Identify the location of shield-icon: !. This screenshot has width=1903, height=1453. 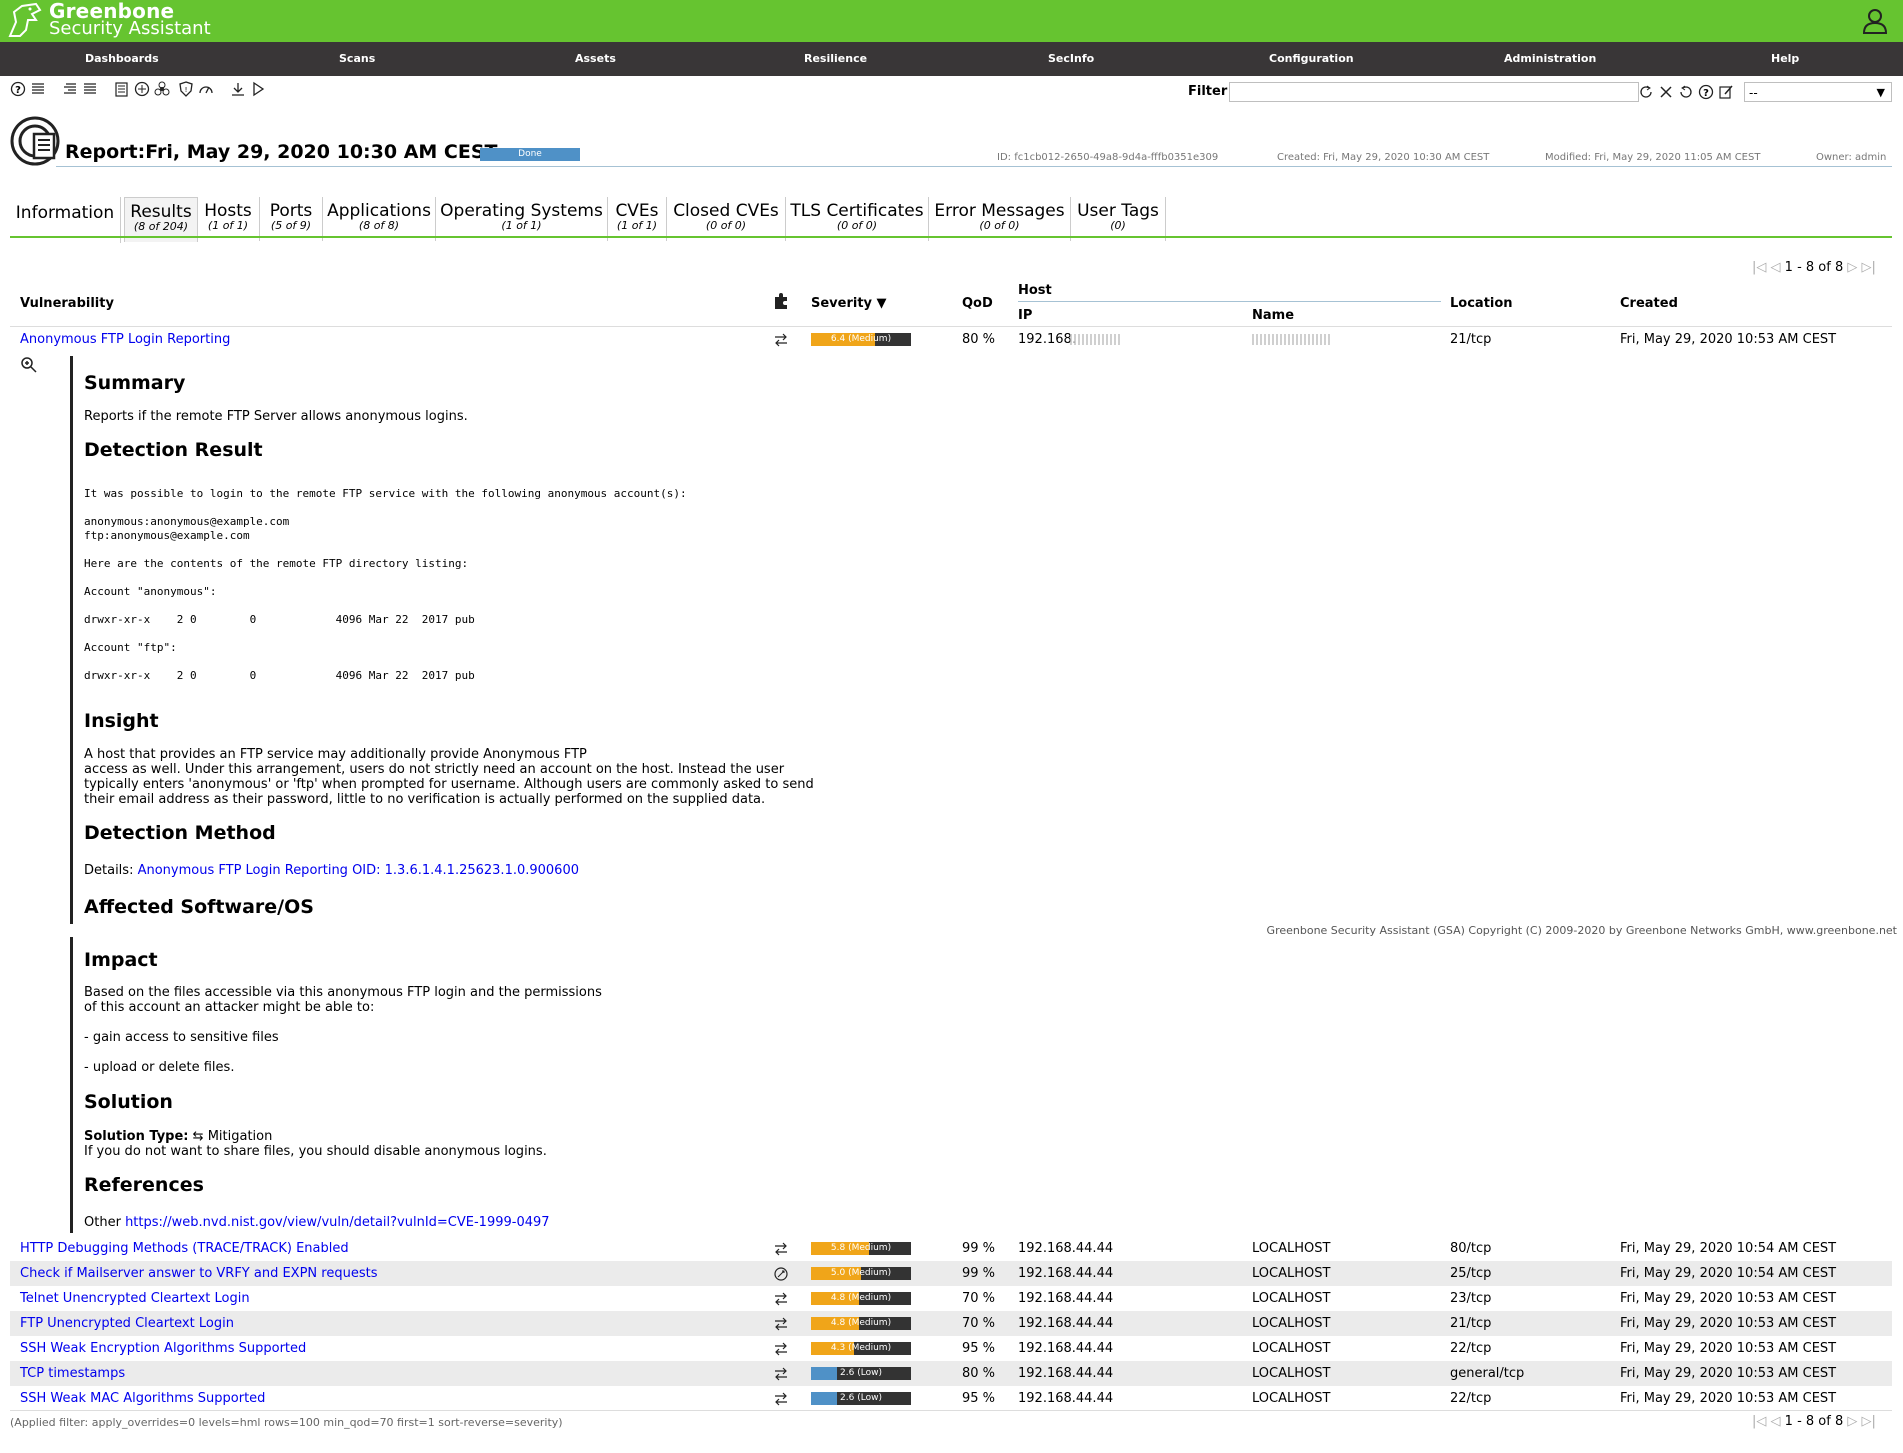
(186, 89).